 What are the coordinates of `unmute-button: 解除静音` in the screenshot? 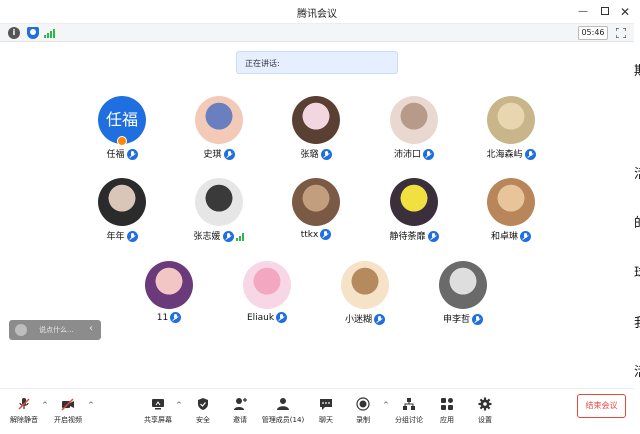 It's located at (24, 413).